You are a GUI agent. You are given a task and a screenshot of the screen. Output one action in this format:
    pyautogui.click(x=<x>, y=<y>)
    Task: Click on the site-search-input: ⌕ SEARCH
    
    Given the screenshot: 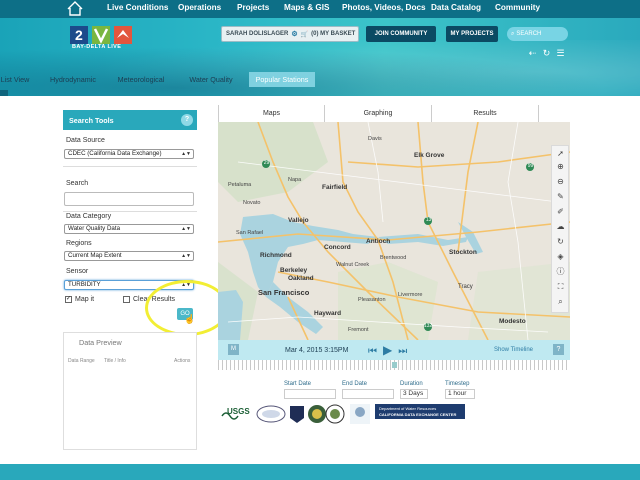 What is the action you would take?
    pyautogui.click(x=537, y=34)
    